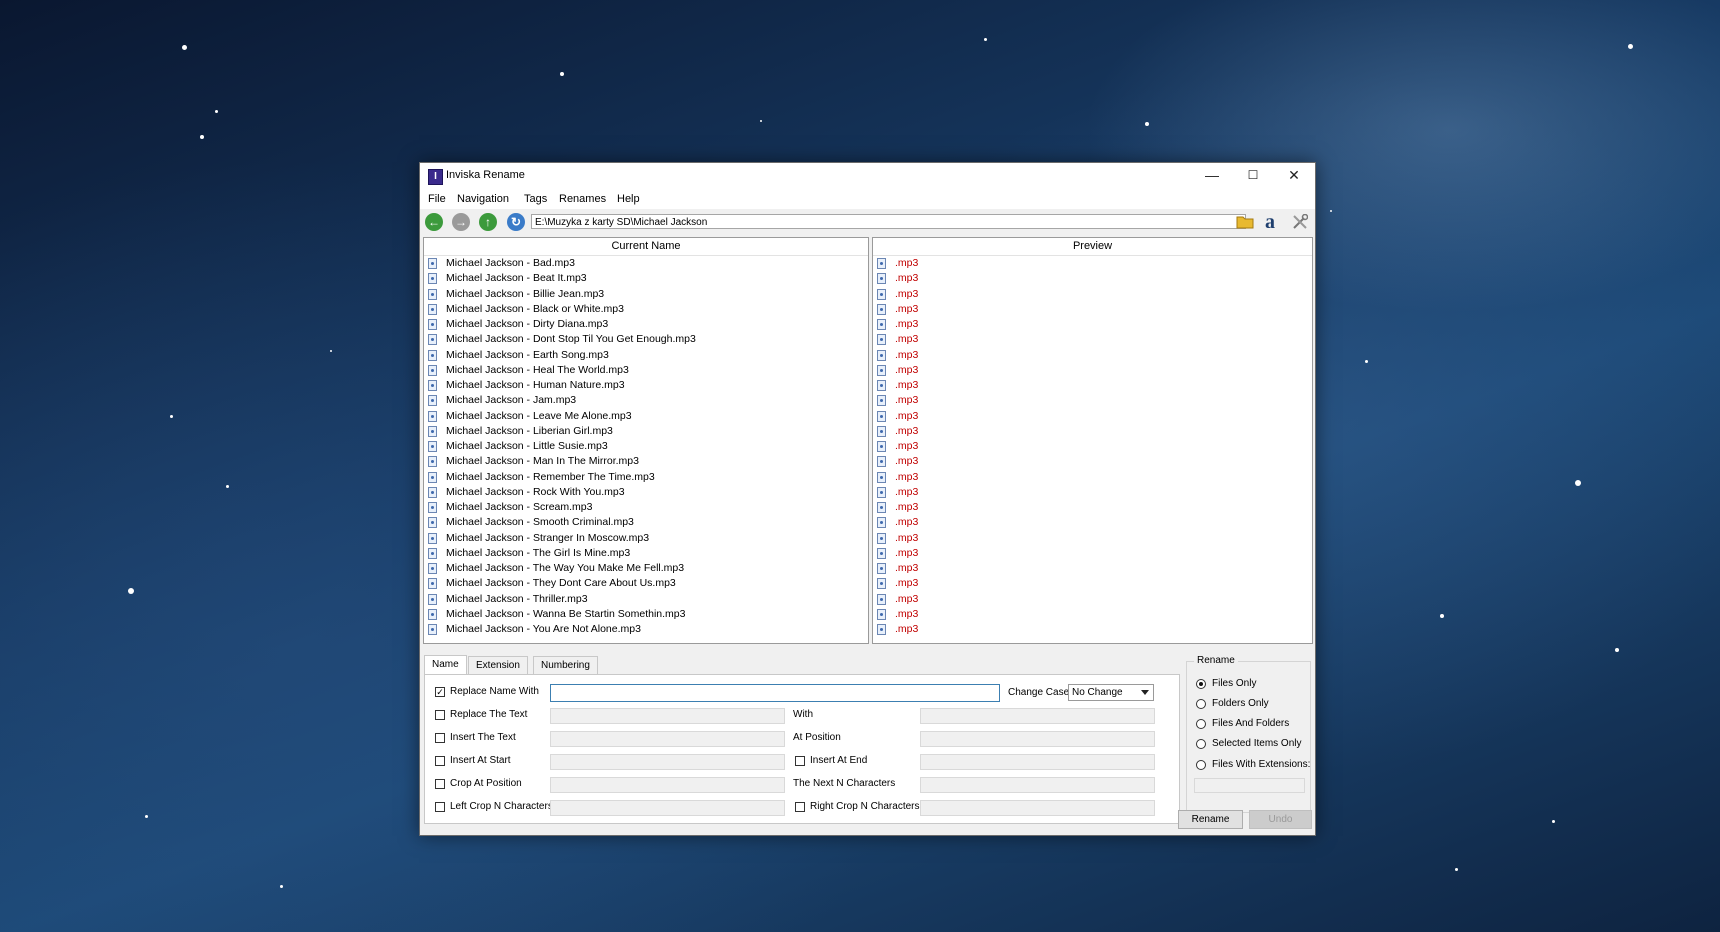 This screenshot has height=932, width=1720. What do you see at coordinates (646, 538) in the screenshot?
I see `file-row: Michael Jackson - Stranger In Moscow.mp3` at bounding box center [646, 538].